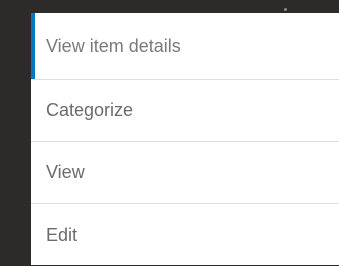 Image resolution: width=339 pixels, height=266 pixels. What do you see at coordinates (113, 45) in the screenshot?
I see `menu-item-label: View item details` at bounding box center [113, 45].